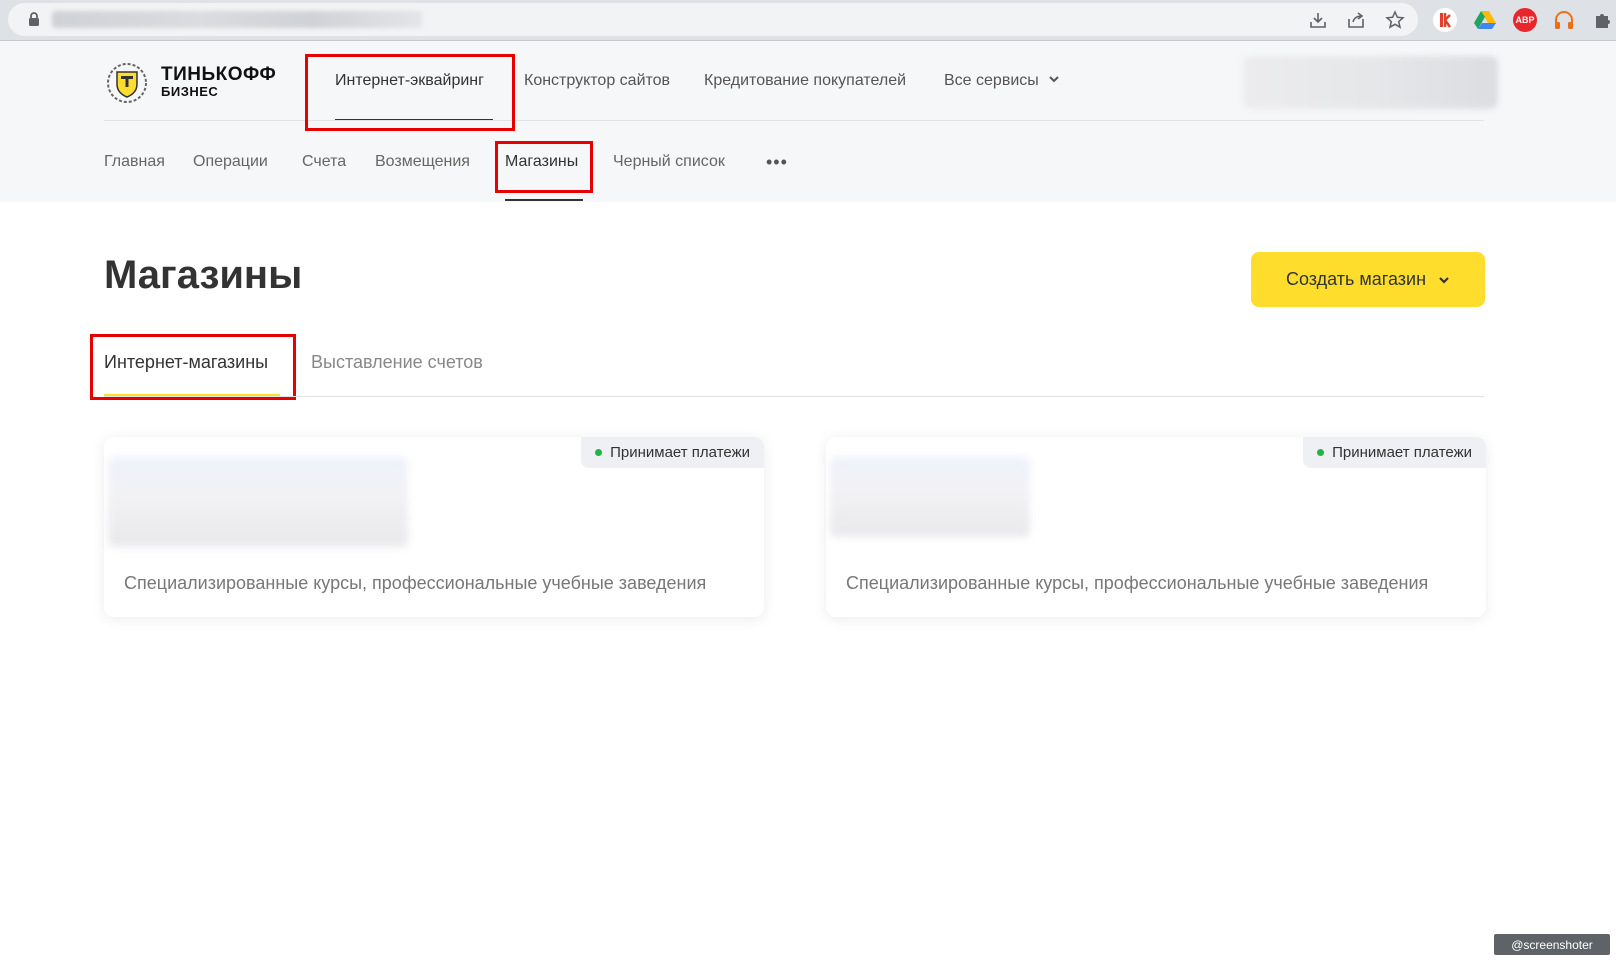 This screenshot has height=962, width=1616. Describe the element at coordinates (237, 19) in the screenshot. I see `url-text-blurred` at that location.